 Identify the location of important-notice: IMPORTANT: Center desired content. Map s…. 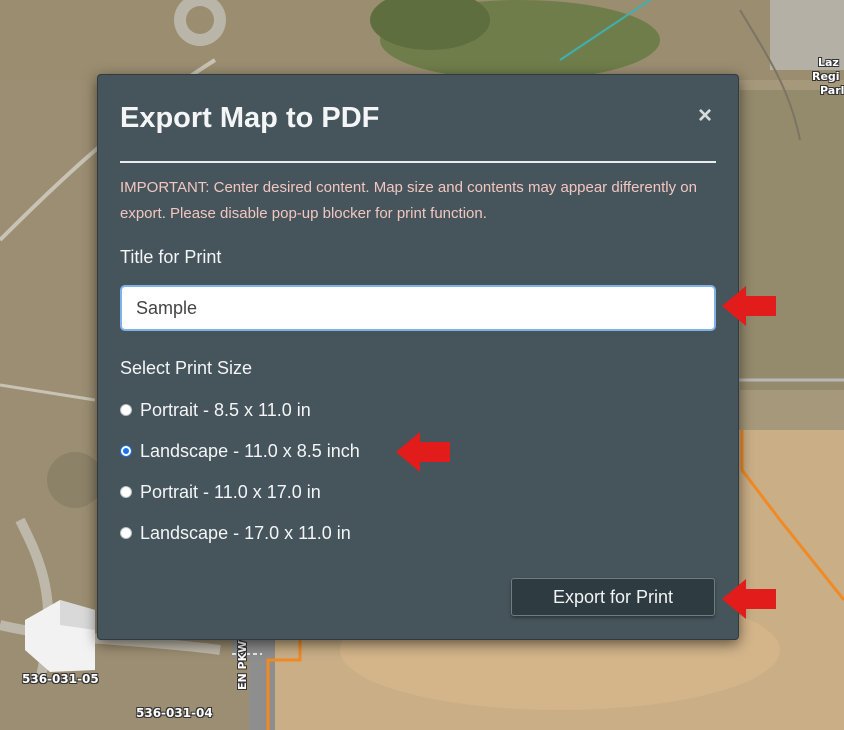
(408, 200).